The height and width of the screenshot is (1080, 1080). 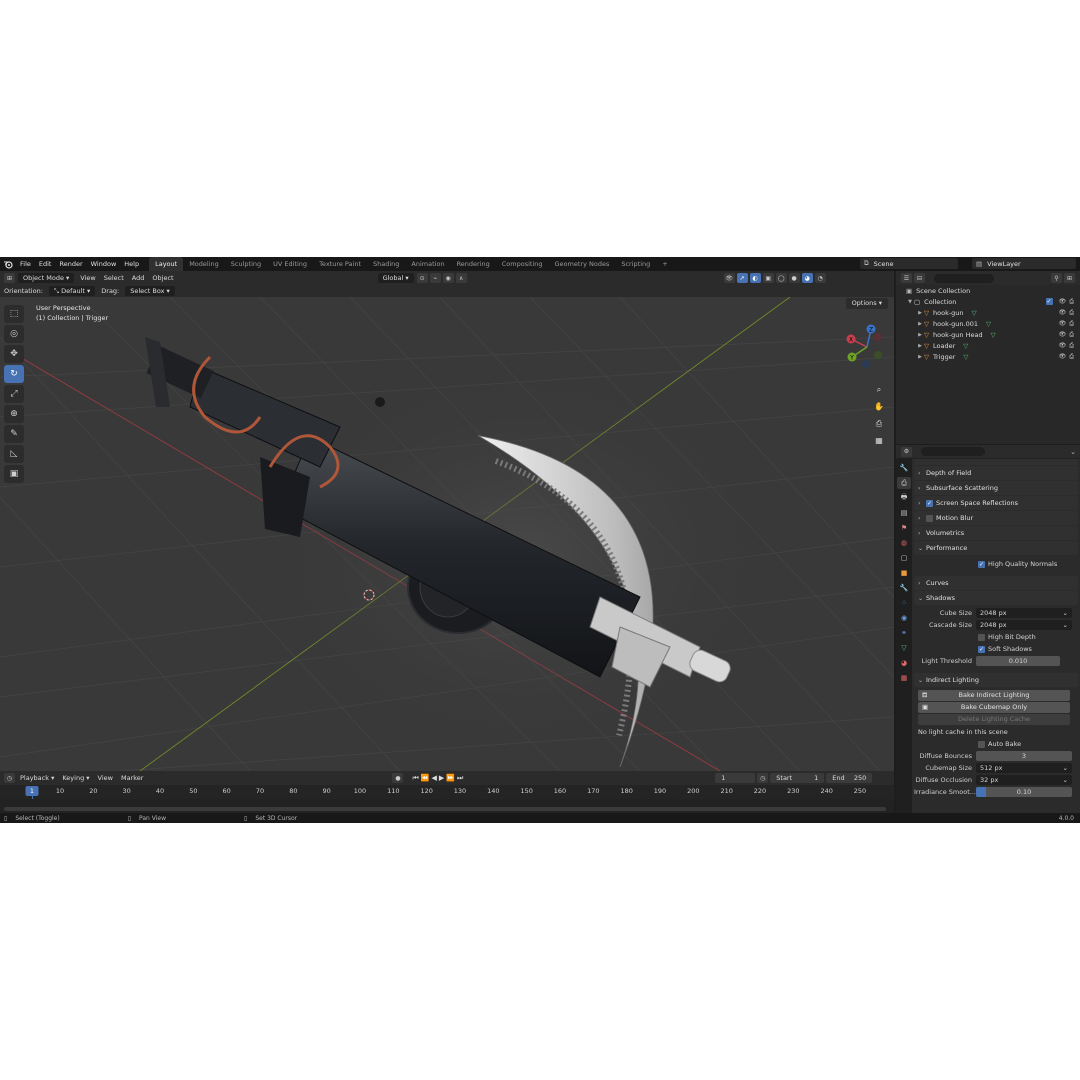 What do you see at coordinates (87, 278) in the screenshot?
I see `menu-view: View` at bounding box center [87, 278].